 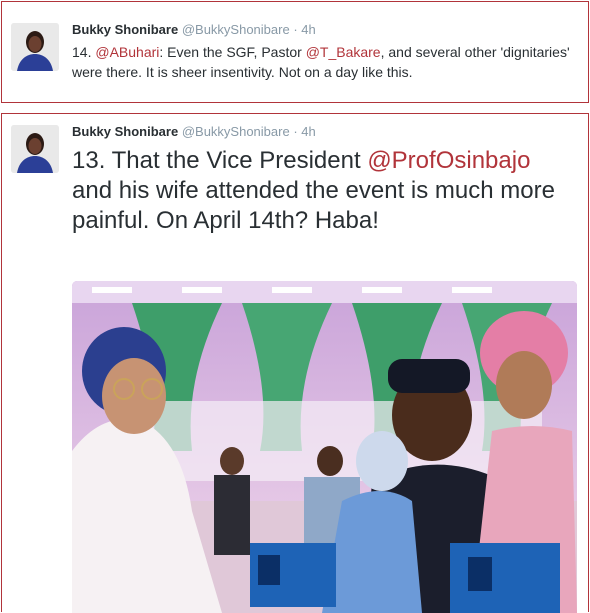 What do you see at coordinates (232, 52) in the screenshot?
I see `text-mid: : Even the SGF, Pastor` at bounding box center [232, 52].